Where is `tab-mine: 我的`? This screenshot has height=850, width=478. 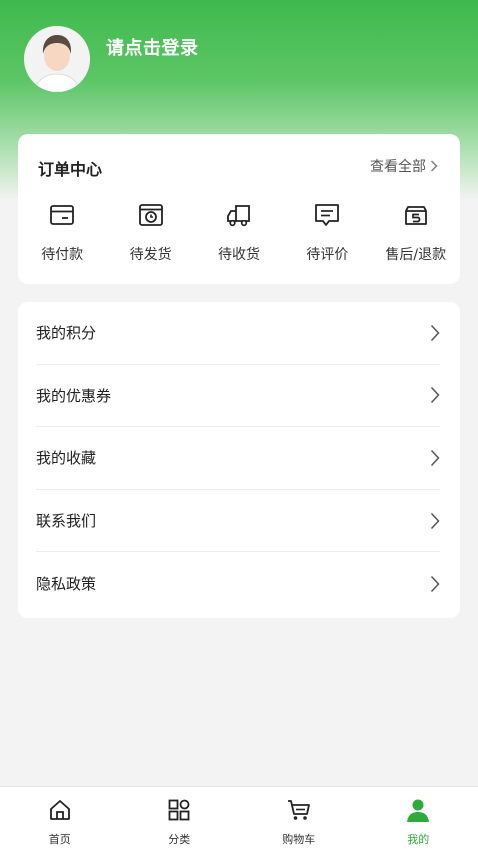 tab-mine: 我的 is located at coordinates (418, 818).